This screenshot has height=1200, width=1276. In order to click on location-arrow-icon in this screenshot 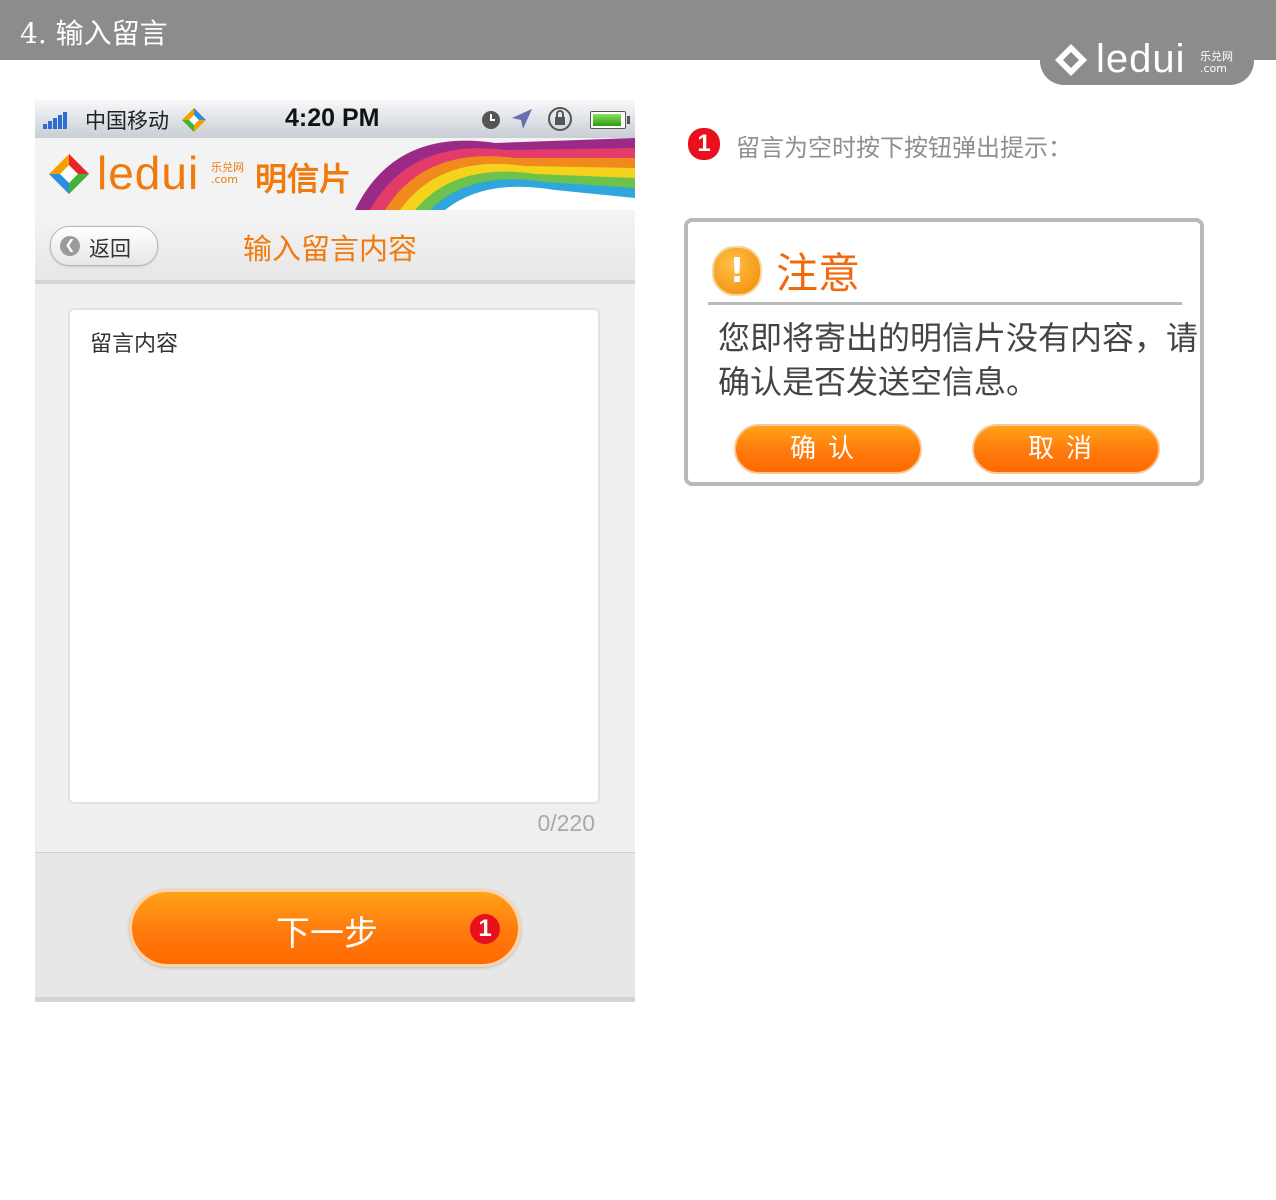, I will do `click(522, 119)`.